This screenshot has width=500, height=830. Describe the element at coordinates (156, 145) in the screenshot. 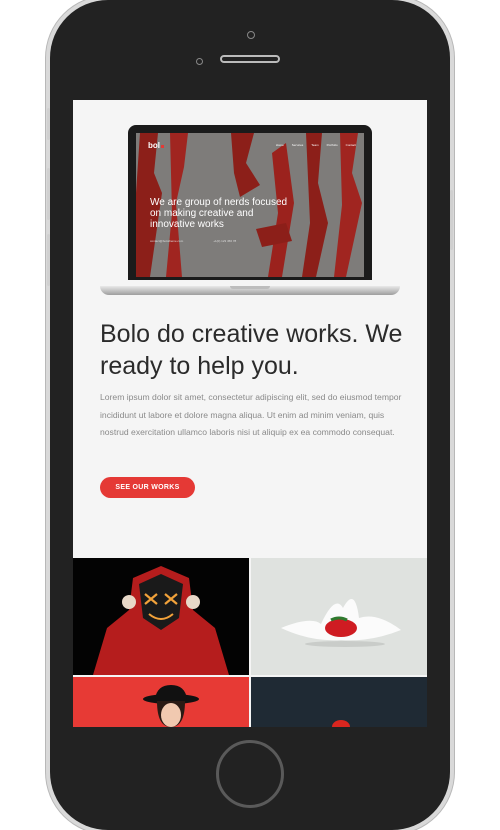

I see `preview-logo: bol` at that location.